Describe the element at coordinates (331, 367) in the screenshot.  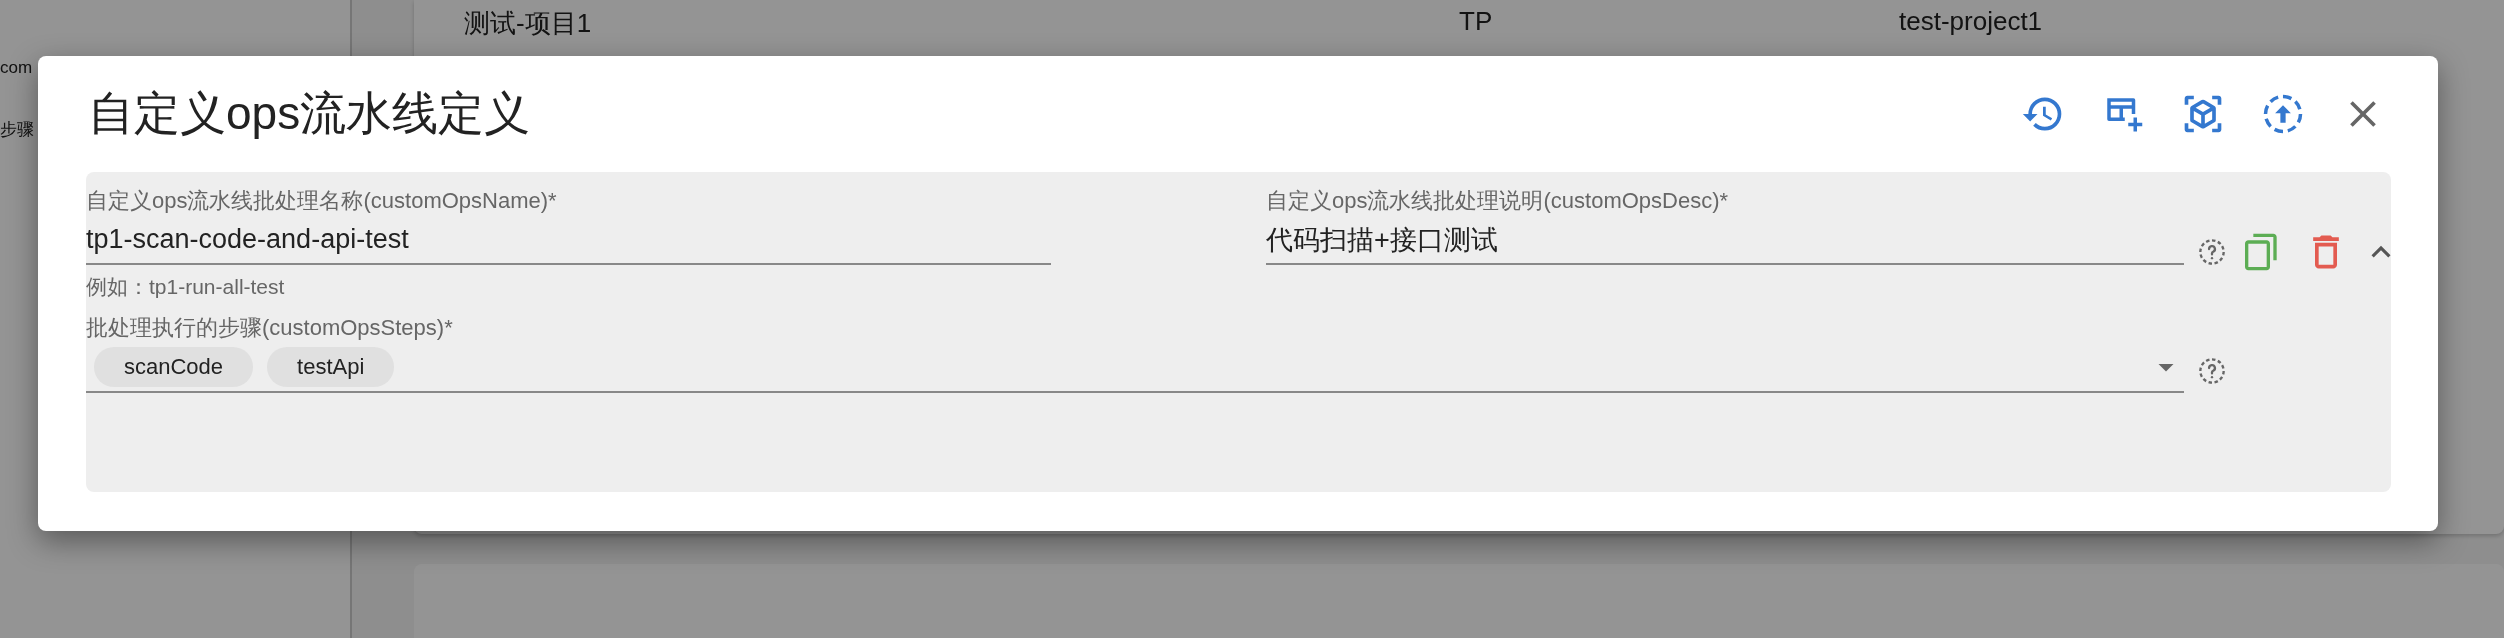
I see `step-chip: testApi` at that location.